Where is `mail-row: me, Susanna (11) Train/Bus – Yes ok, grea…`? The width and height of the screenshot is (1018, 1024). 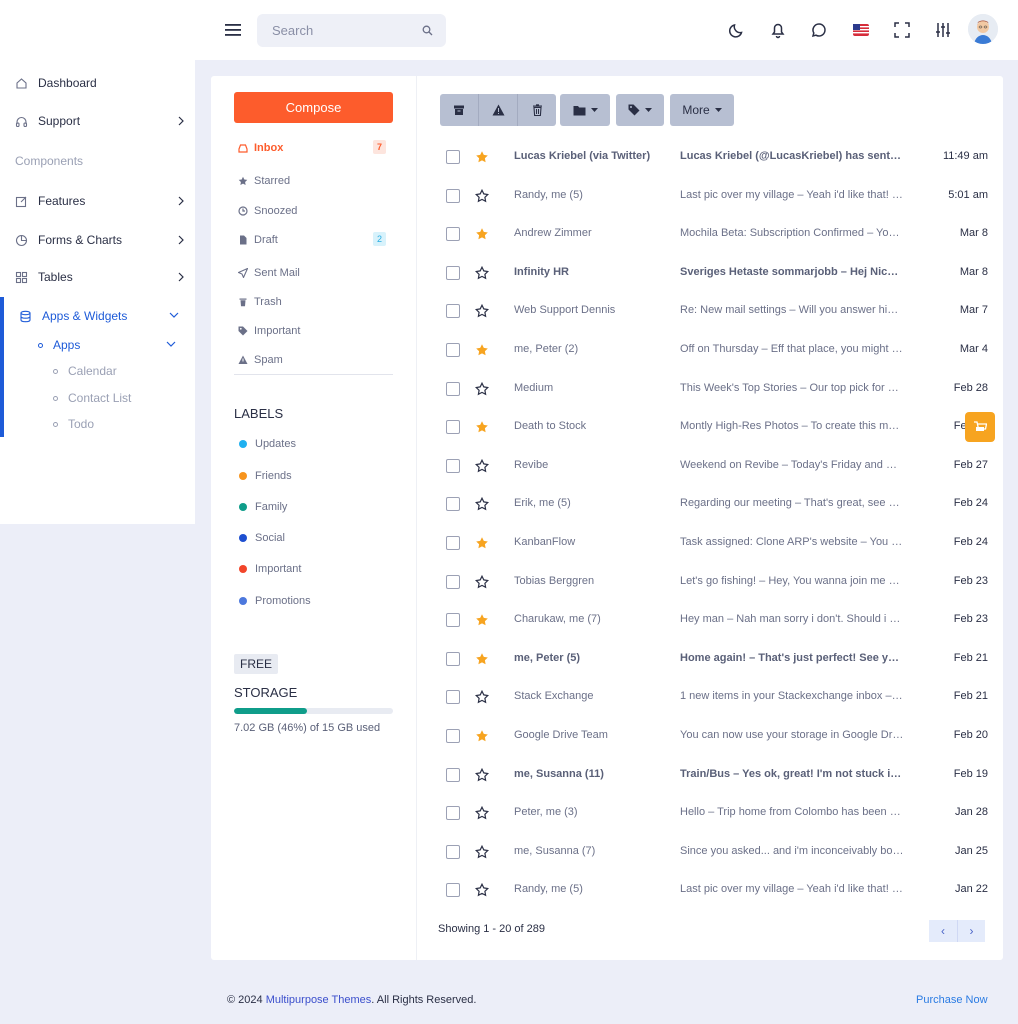 mail-row: me, Susanna (11) Train/Bus – Yes ok, grea… is located at coordinates (716, 775).